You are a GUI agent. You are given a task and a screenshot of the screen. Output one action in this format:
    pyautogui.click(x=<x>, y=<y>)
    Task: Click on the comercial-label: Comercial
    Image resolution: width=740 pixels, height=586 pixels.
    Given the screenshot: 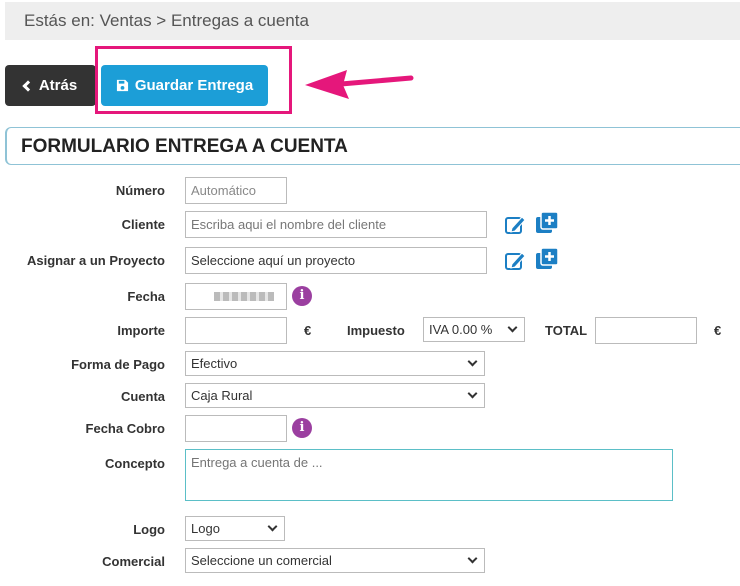 What is the action you would take?
    pyautogui.click(x=133, y=561)
    